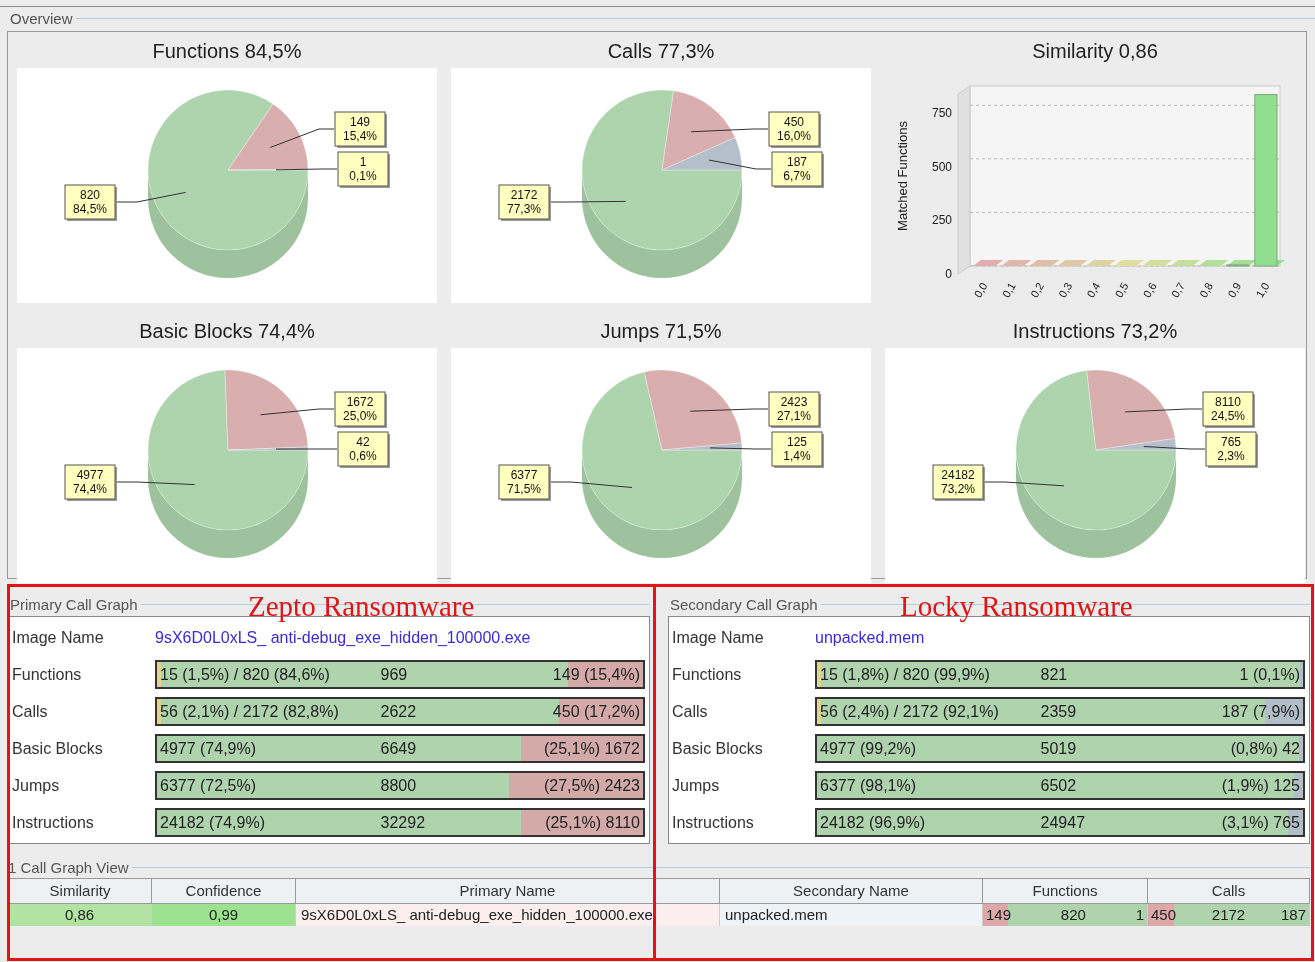  I want to click on bar-value: 2359, so click(1058, 711).